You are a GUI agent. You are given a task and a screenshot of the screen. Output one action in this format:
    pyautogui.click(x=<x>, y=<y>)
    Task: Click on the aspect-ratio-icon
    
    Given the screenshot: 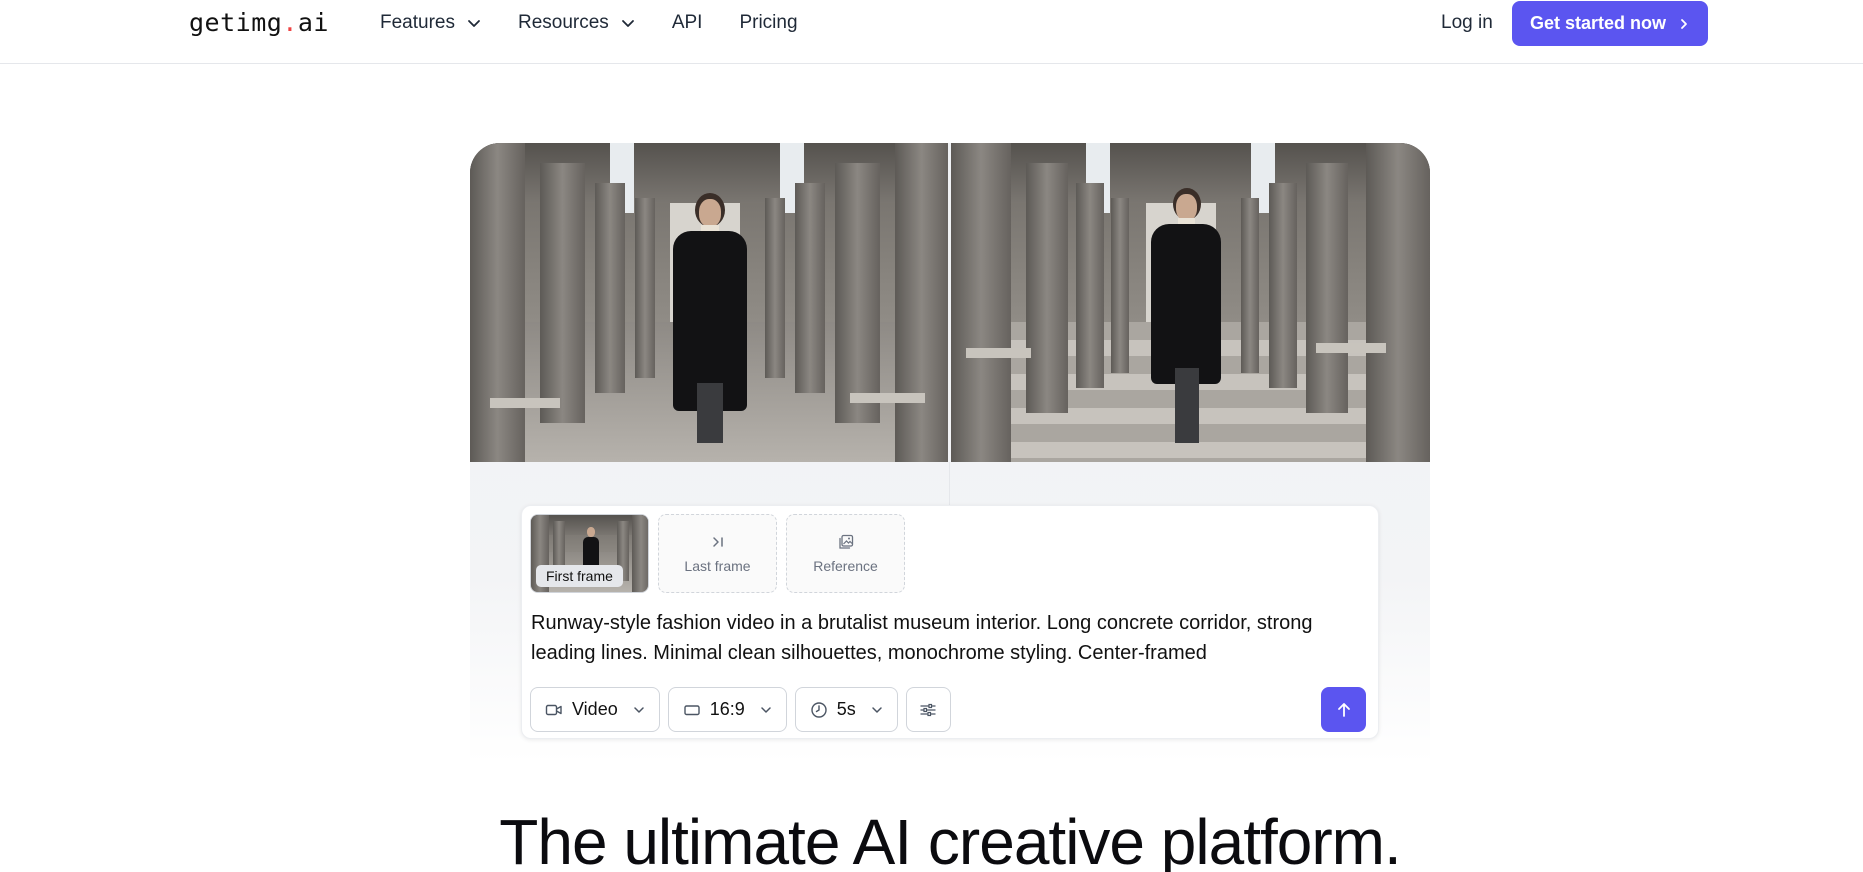 What is the action you would take?
    pyautogui.click(x=692, y=709)
    